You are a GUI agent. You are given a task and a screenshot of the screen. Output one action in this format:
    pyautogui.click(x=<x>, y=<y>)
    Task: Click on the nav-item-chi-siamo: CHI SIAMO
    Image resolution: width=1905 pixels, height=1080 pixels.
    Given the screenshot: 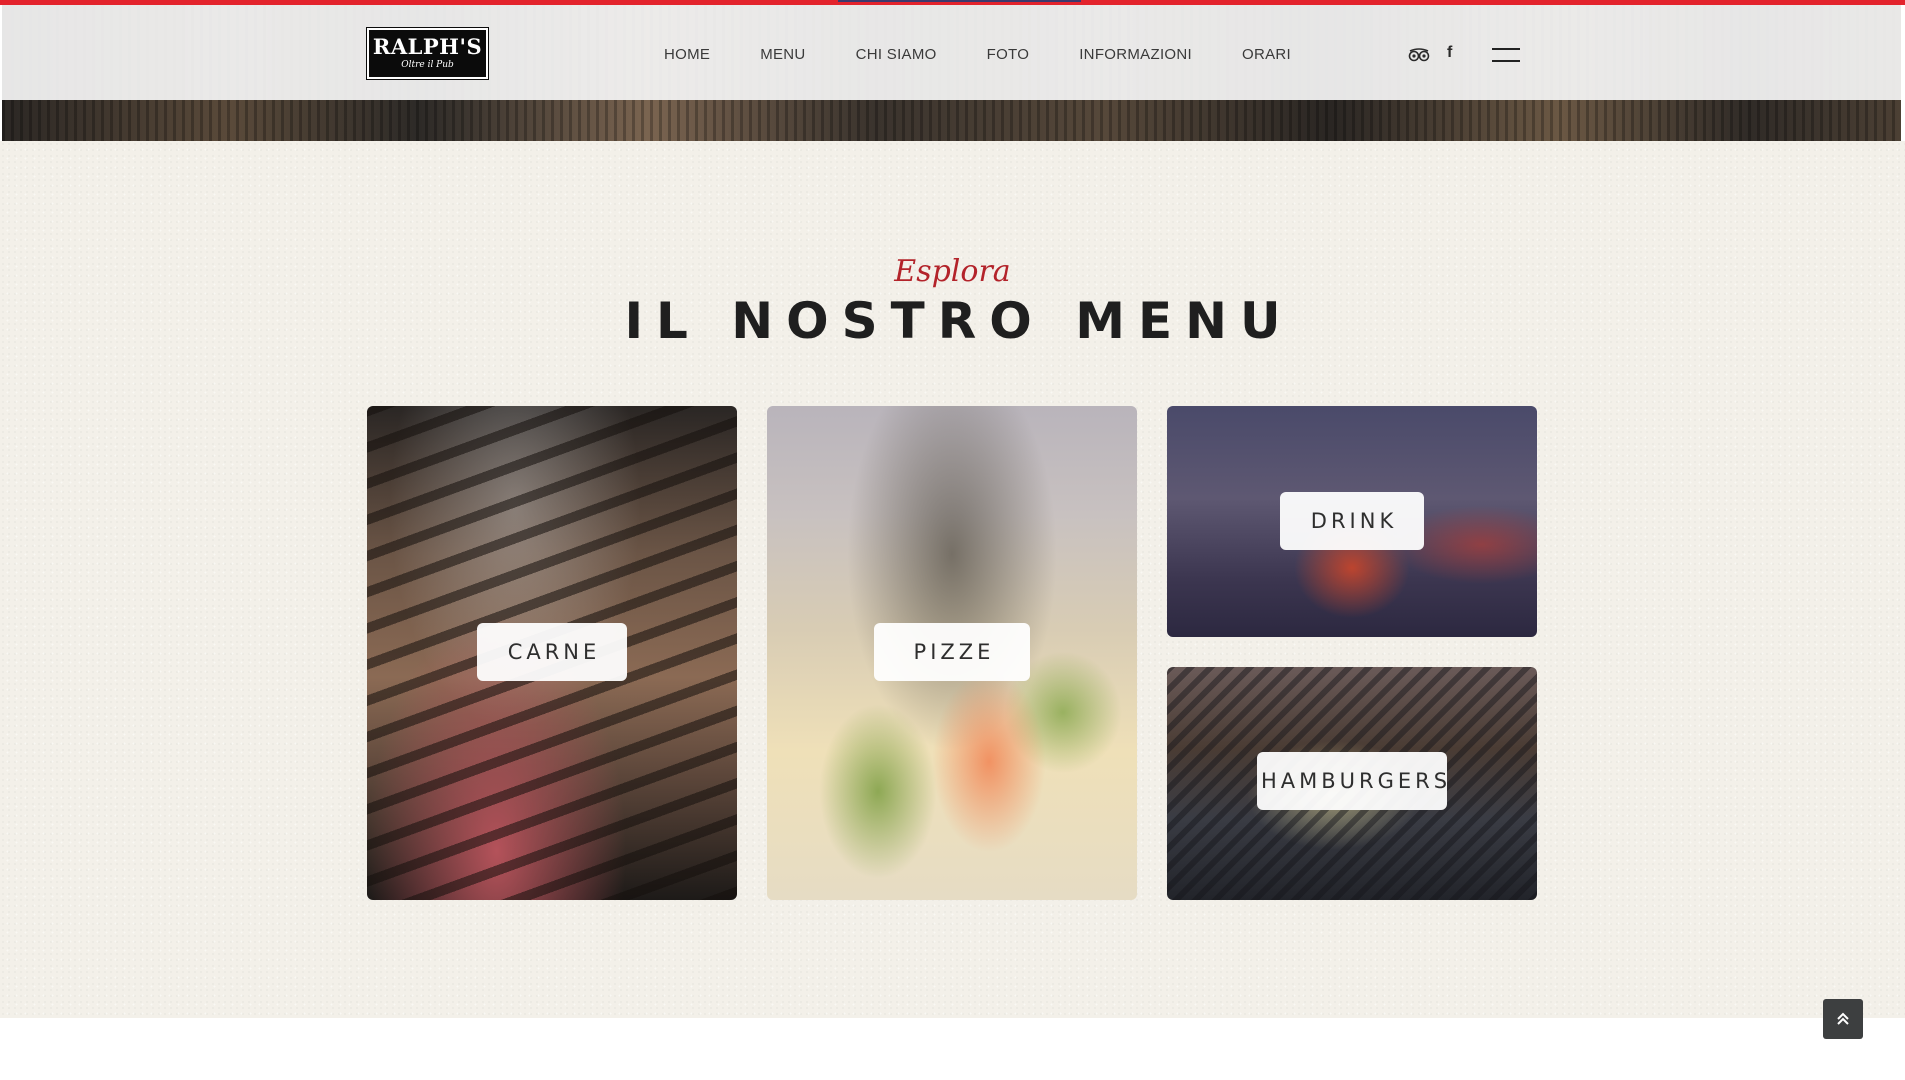 What is the action you would take?
    pyautogui.click(x=896, y=54)
    